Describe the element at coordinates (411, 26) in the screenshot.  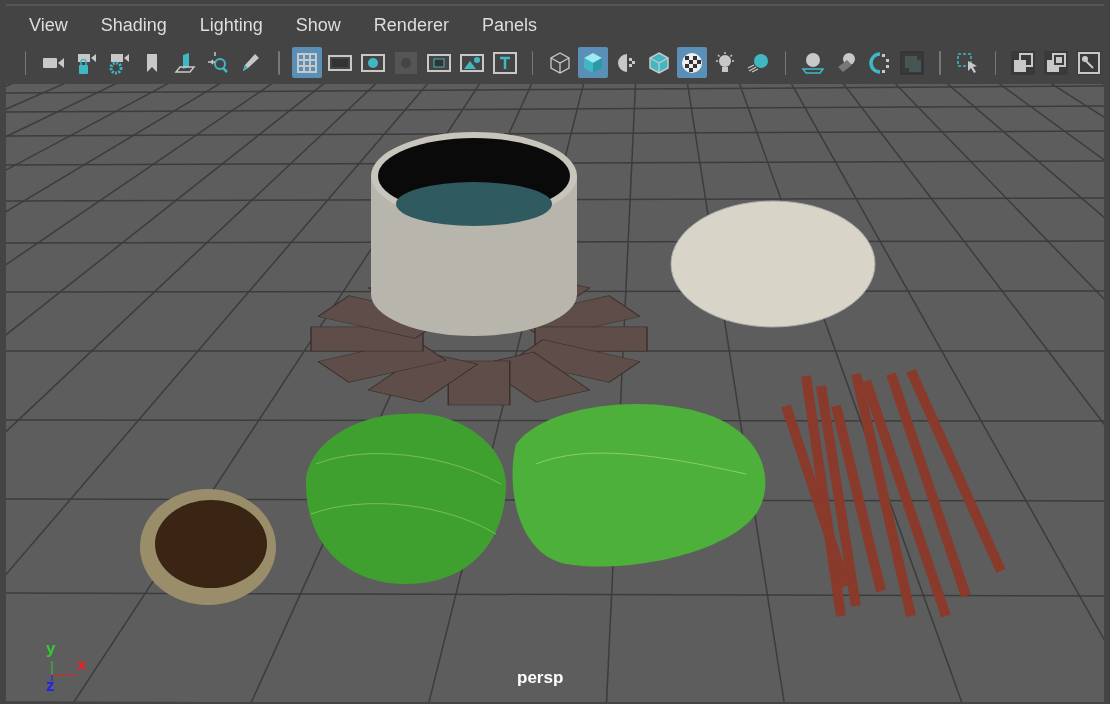
I see `menu-item: Renderer` at that location.